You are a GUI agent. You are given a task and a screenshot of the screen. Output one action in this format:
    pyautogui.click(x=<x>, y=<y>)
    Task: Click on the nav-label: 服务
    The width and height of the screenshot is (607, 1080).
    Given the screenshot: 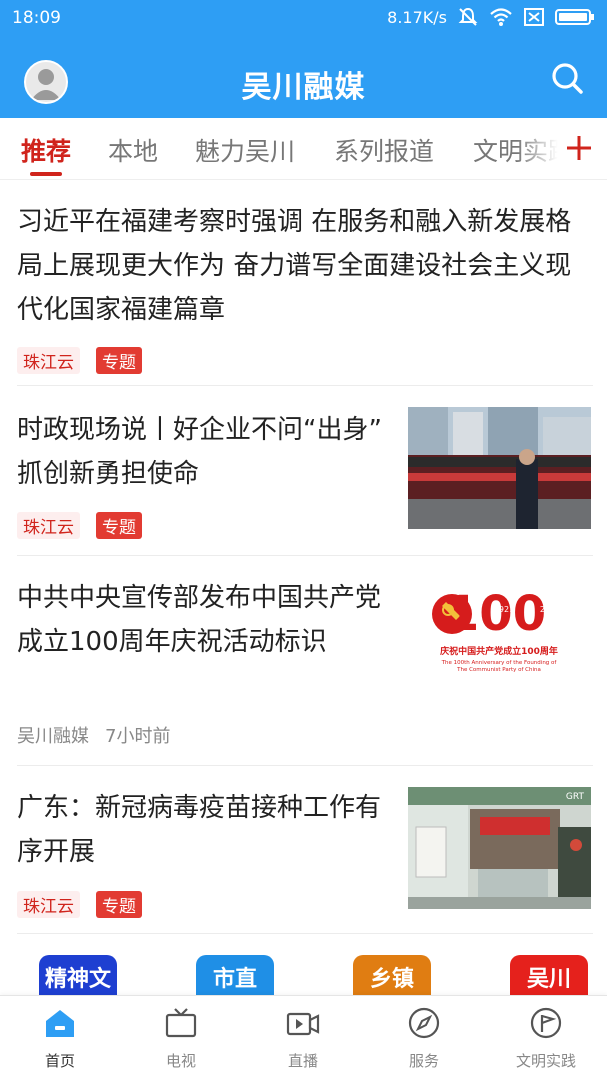 What is the action you would take?
    pyautogui.click(x=423, y=1061)
    